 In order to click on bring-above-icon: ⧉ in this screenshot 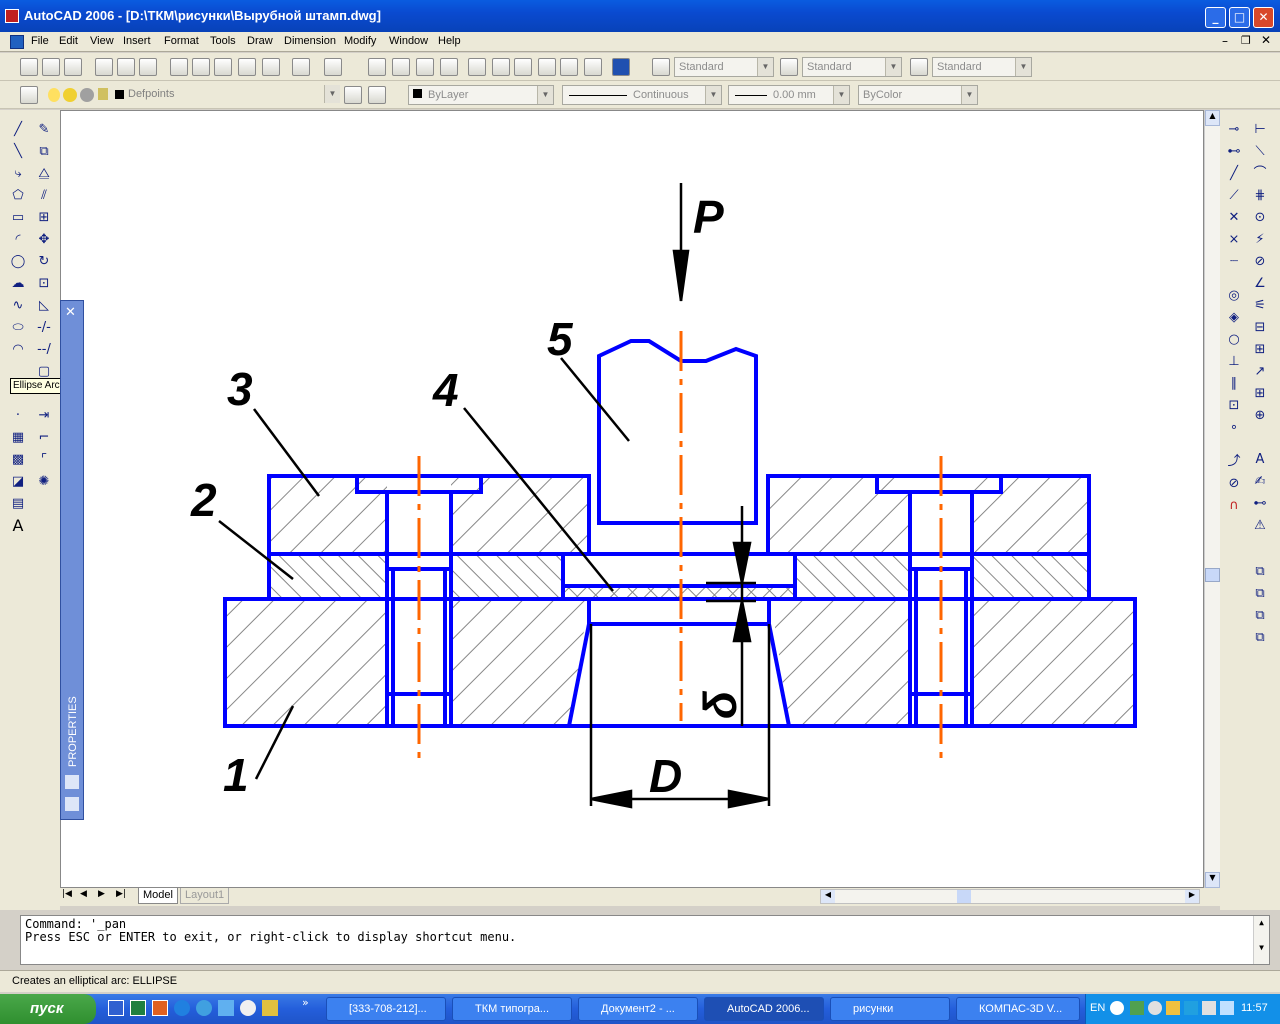, I will do `click(1260, 616)`.